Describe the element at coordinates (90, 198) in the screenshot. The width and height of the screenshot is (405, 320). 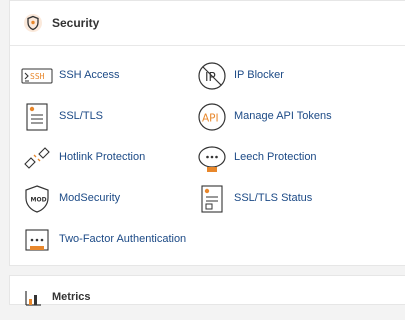
I see `modsecurity-label: ModSecurity` at that location.